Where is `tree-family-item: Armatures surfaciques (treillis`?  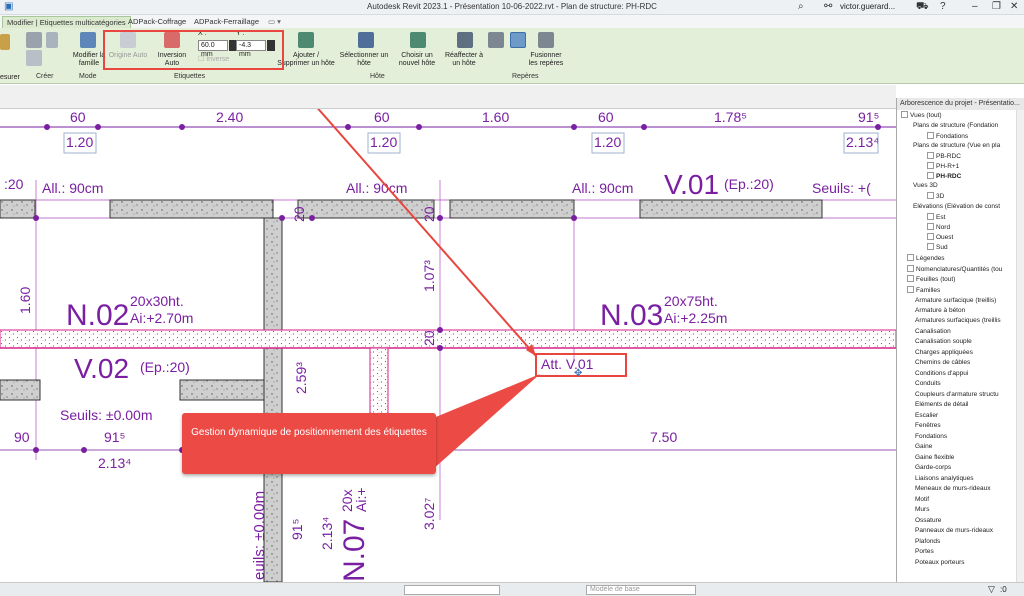 tree-family-item: Armatures surfaciques (treillis is located at coordinates (958, 321).